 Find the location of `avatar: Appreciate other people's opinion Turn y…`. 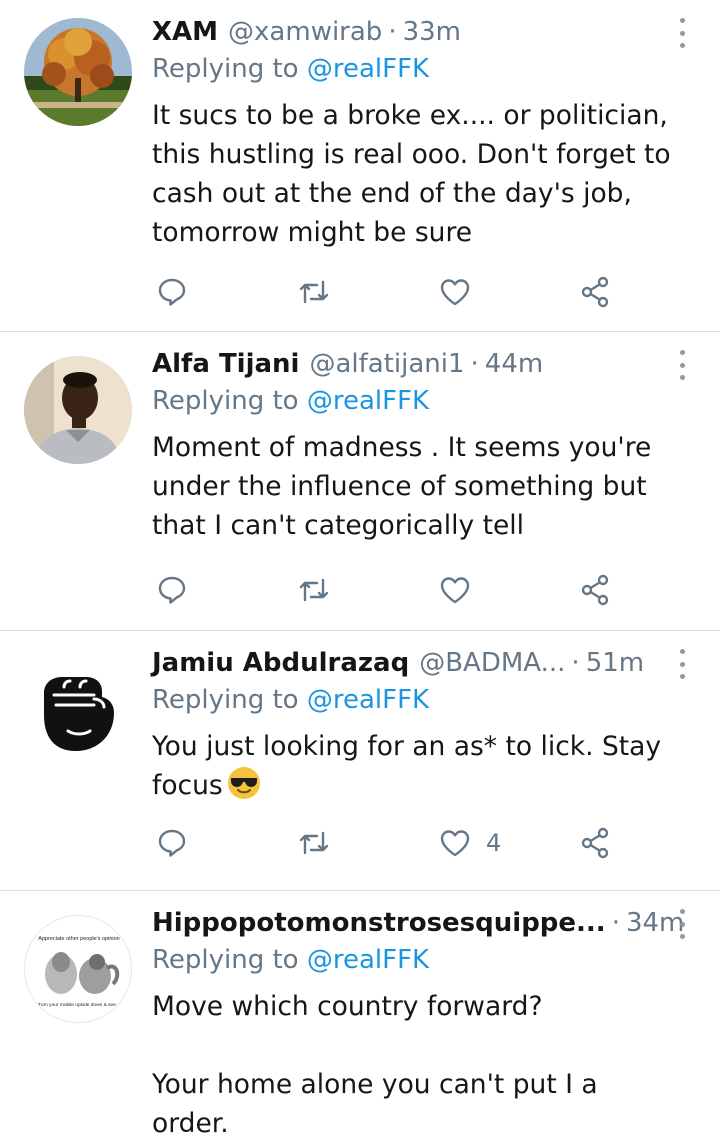

avatar: Appreciate other people's opinion Turn y… is located at coordinates (78, 969).